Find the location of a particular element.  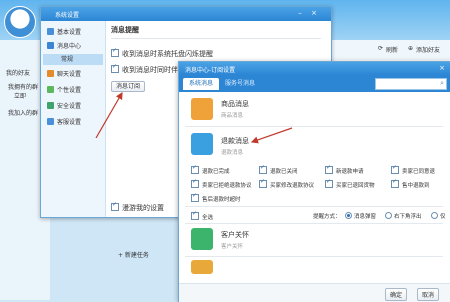

add-icon: ⊕ is located at coordinates (410, 48).